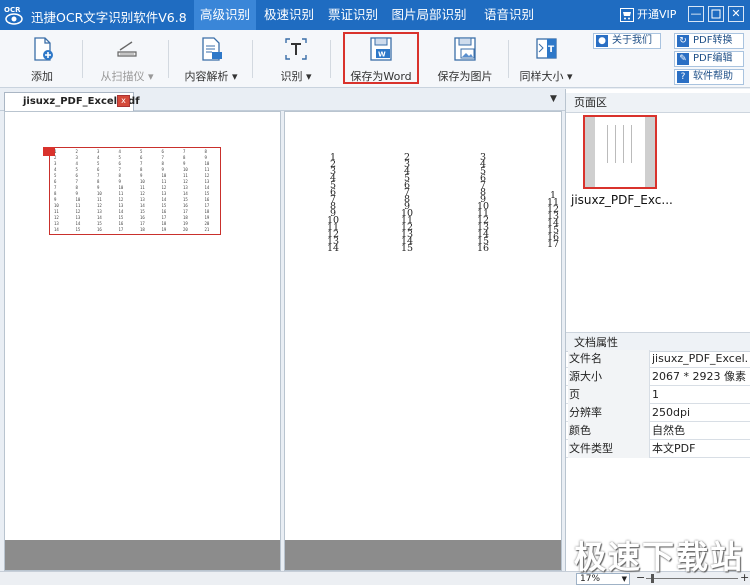  I want to click on same-size-button: T 同样大小 ▾, so click(546, 59).